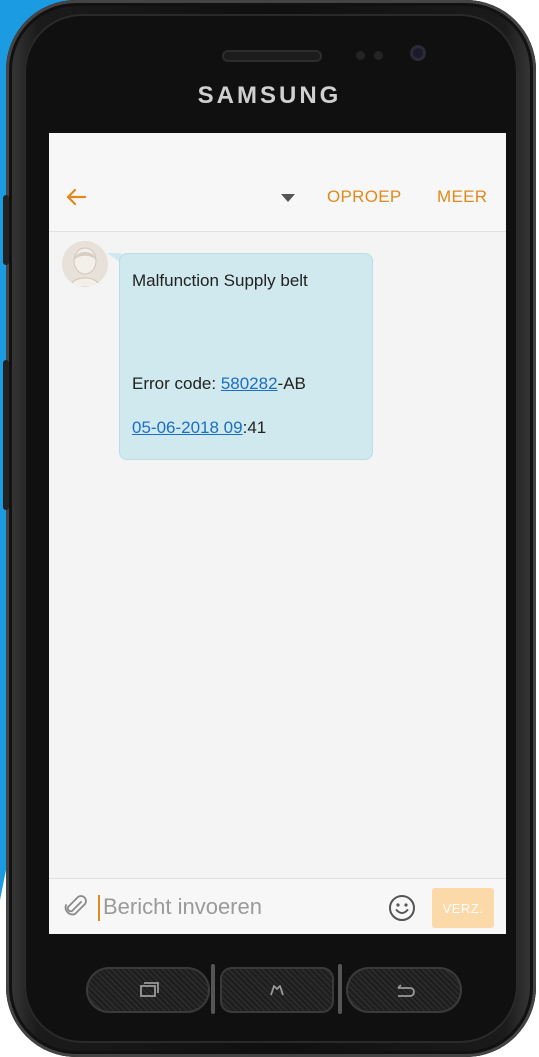  I want to click on error-code-link: 580282, so click(249, 383).